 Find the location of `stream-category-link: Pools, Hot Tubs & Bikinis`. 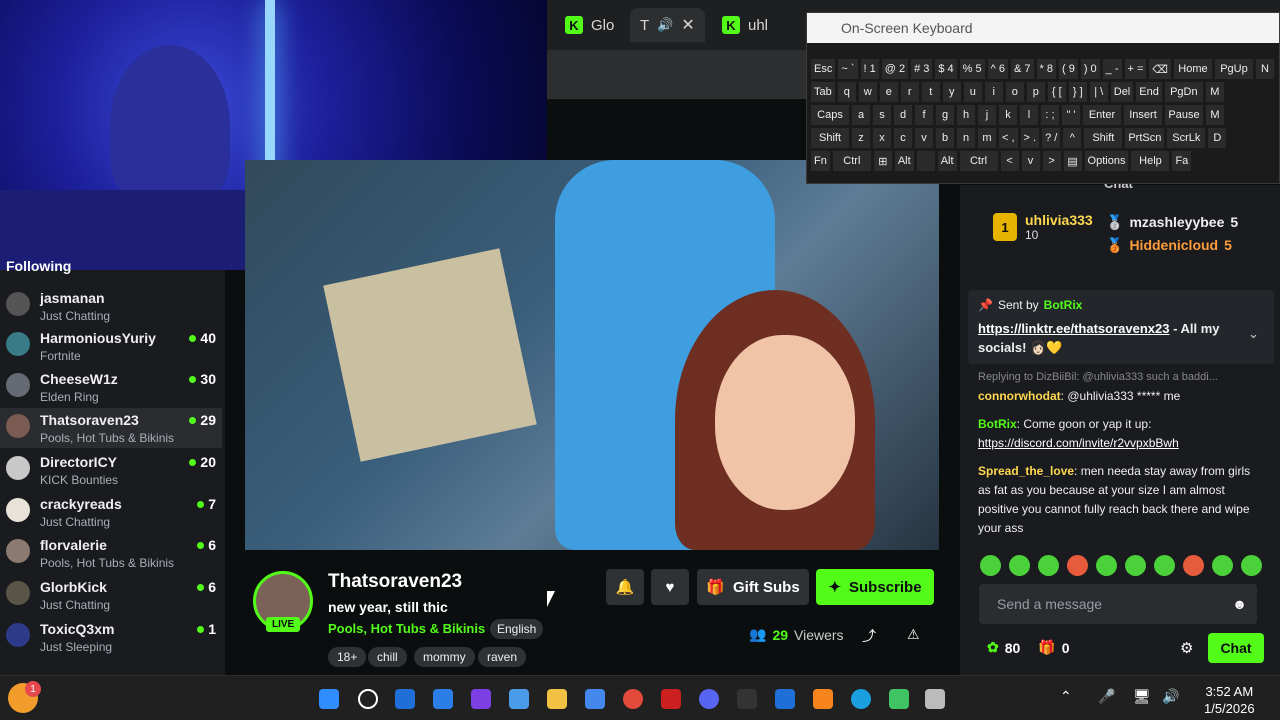

stream-category-link: Pools, Hot Tubs & Bikinis is located at coordinates (406, 628).